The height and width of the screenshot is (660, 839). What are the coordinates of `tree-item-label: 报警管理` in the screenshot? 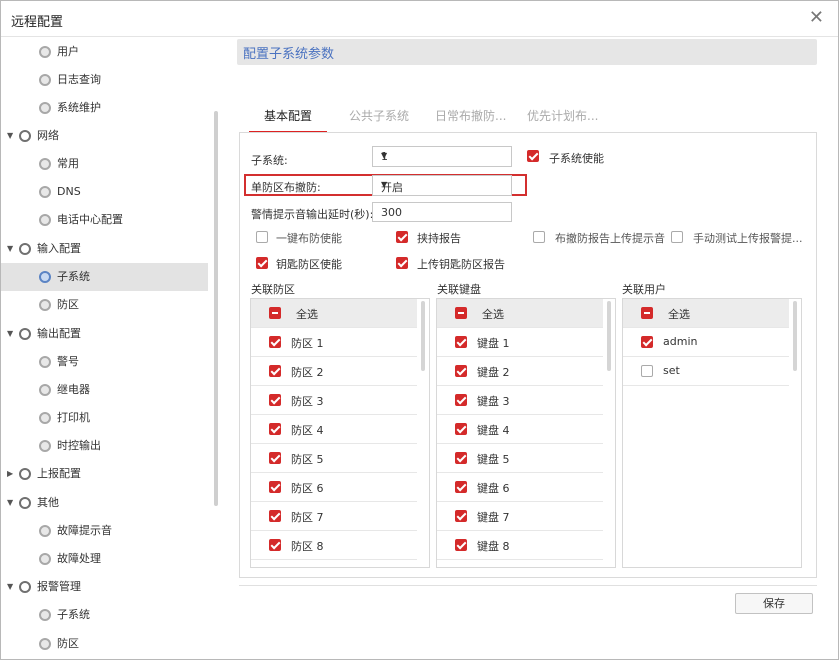 It's located at (59, 586).